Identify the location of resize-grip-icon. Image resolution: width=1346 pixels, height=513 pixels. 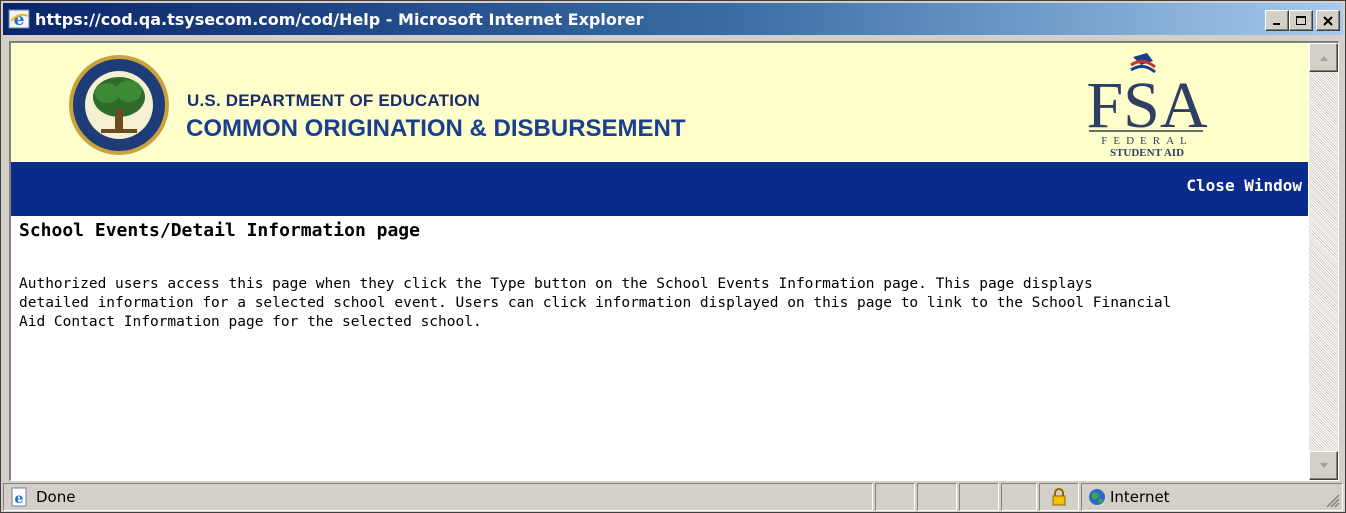
(1332, 500).